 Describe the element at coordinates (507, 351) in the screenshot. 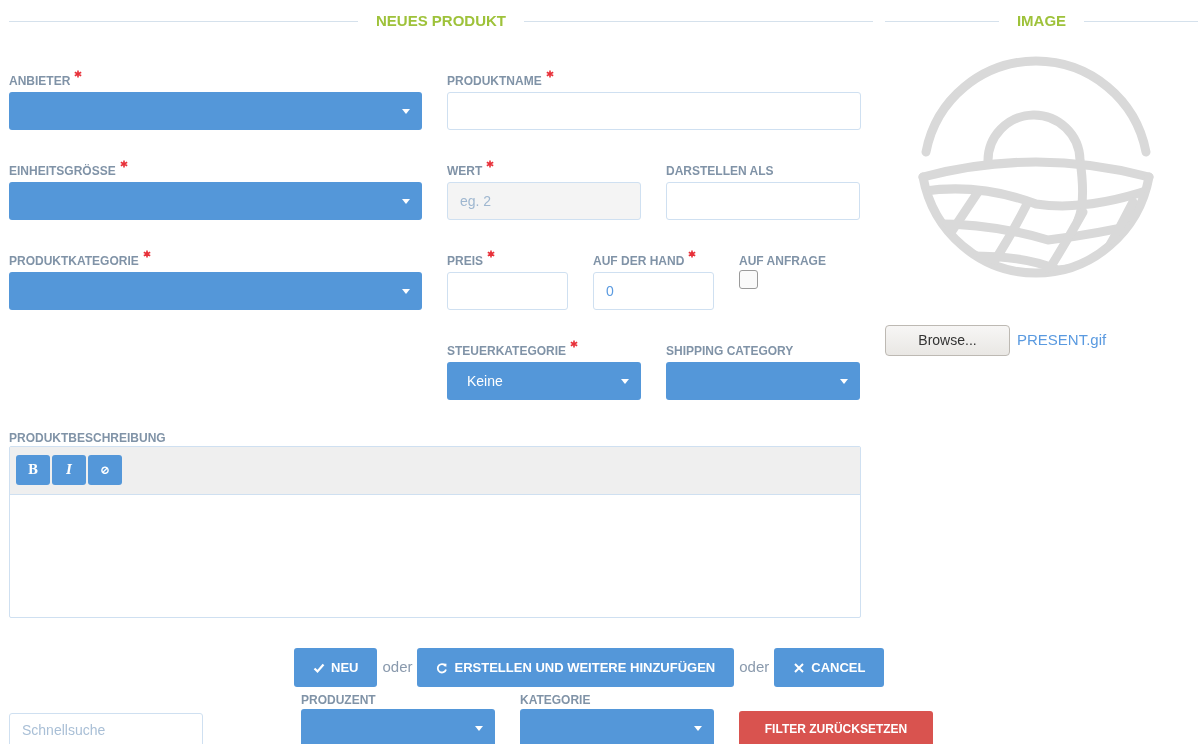

I see `field-label: STEUERKATEGORIE` at that location.